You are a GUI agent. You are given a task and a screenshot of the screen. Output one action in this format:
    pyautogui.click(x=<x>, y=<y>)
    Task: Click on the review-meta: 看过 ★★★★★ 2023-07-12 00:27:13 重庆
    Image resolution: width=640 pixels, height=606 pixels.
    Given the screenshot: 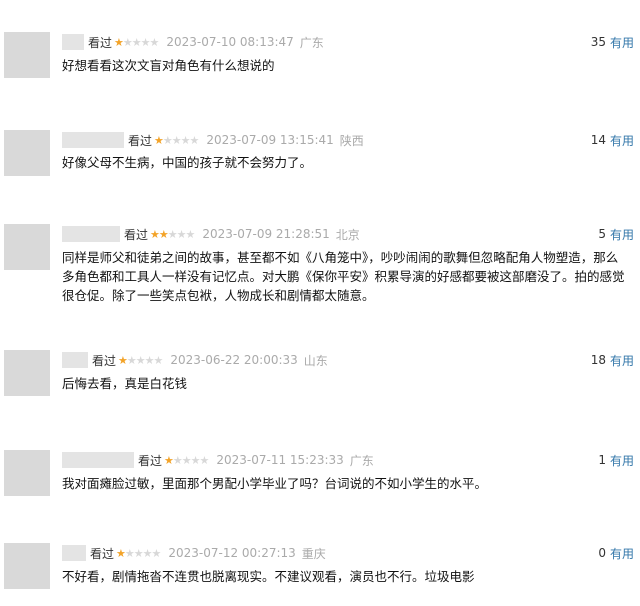 What is the action you would take?
    pyautogui.click(x=194, y=553)
    